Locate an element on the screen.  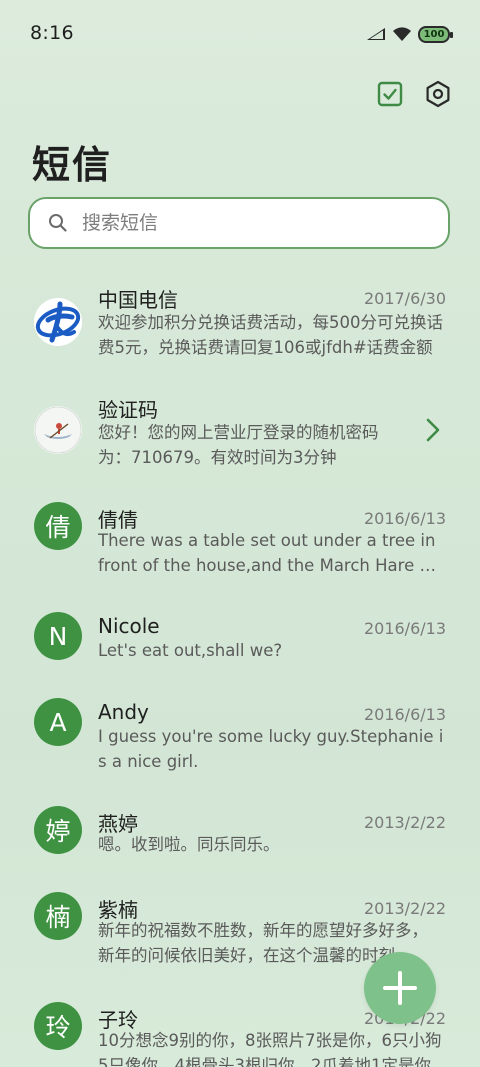
conversation-name: Nicole is located at coordinates (129, 626).